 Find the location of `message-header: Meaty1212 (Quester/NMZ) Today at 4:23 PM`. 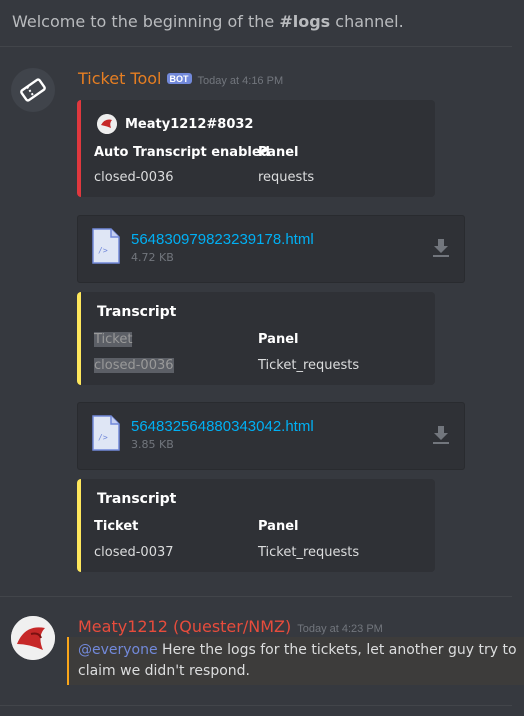

message-header: Meaty1212 (Quester/NMZ) Today at 4:23 PM is located at coordinates (230, 626).